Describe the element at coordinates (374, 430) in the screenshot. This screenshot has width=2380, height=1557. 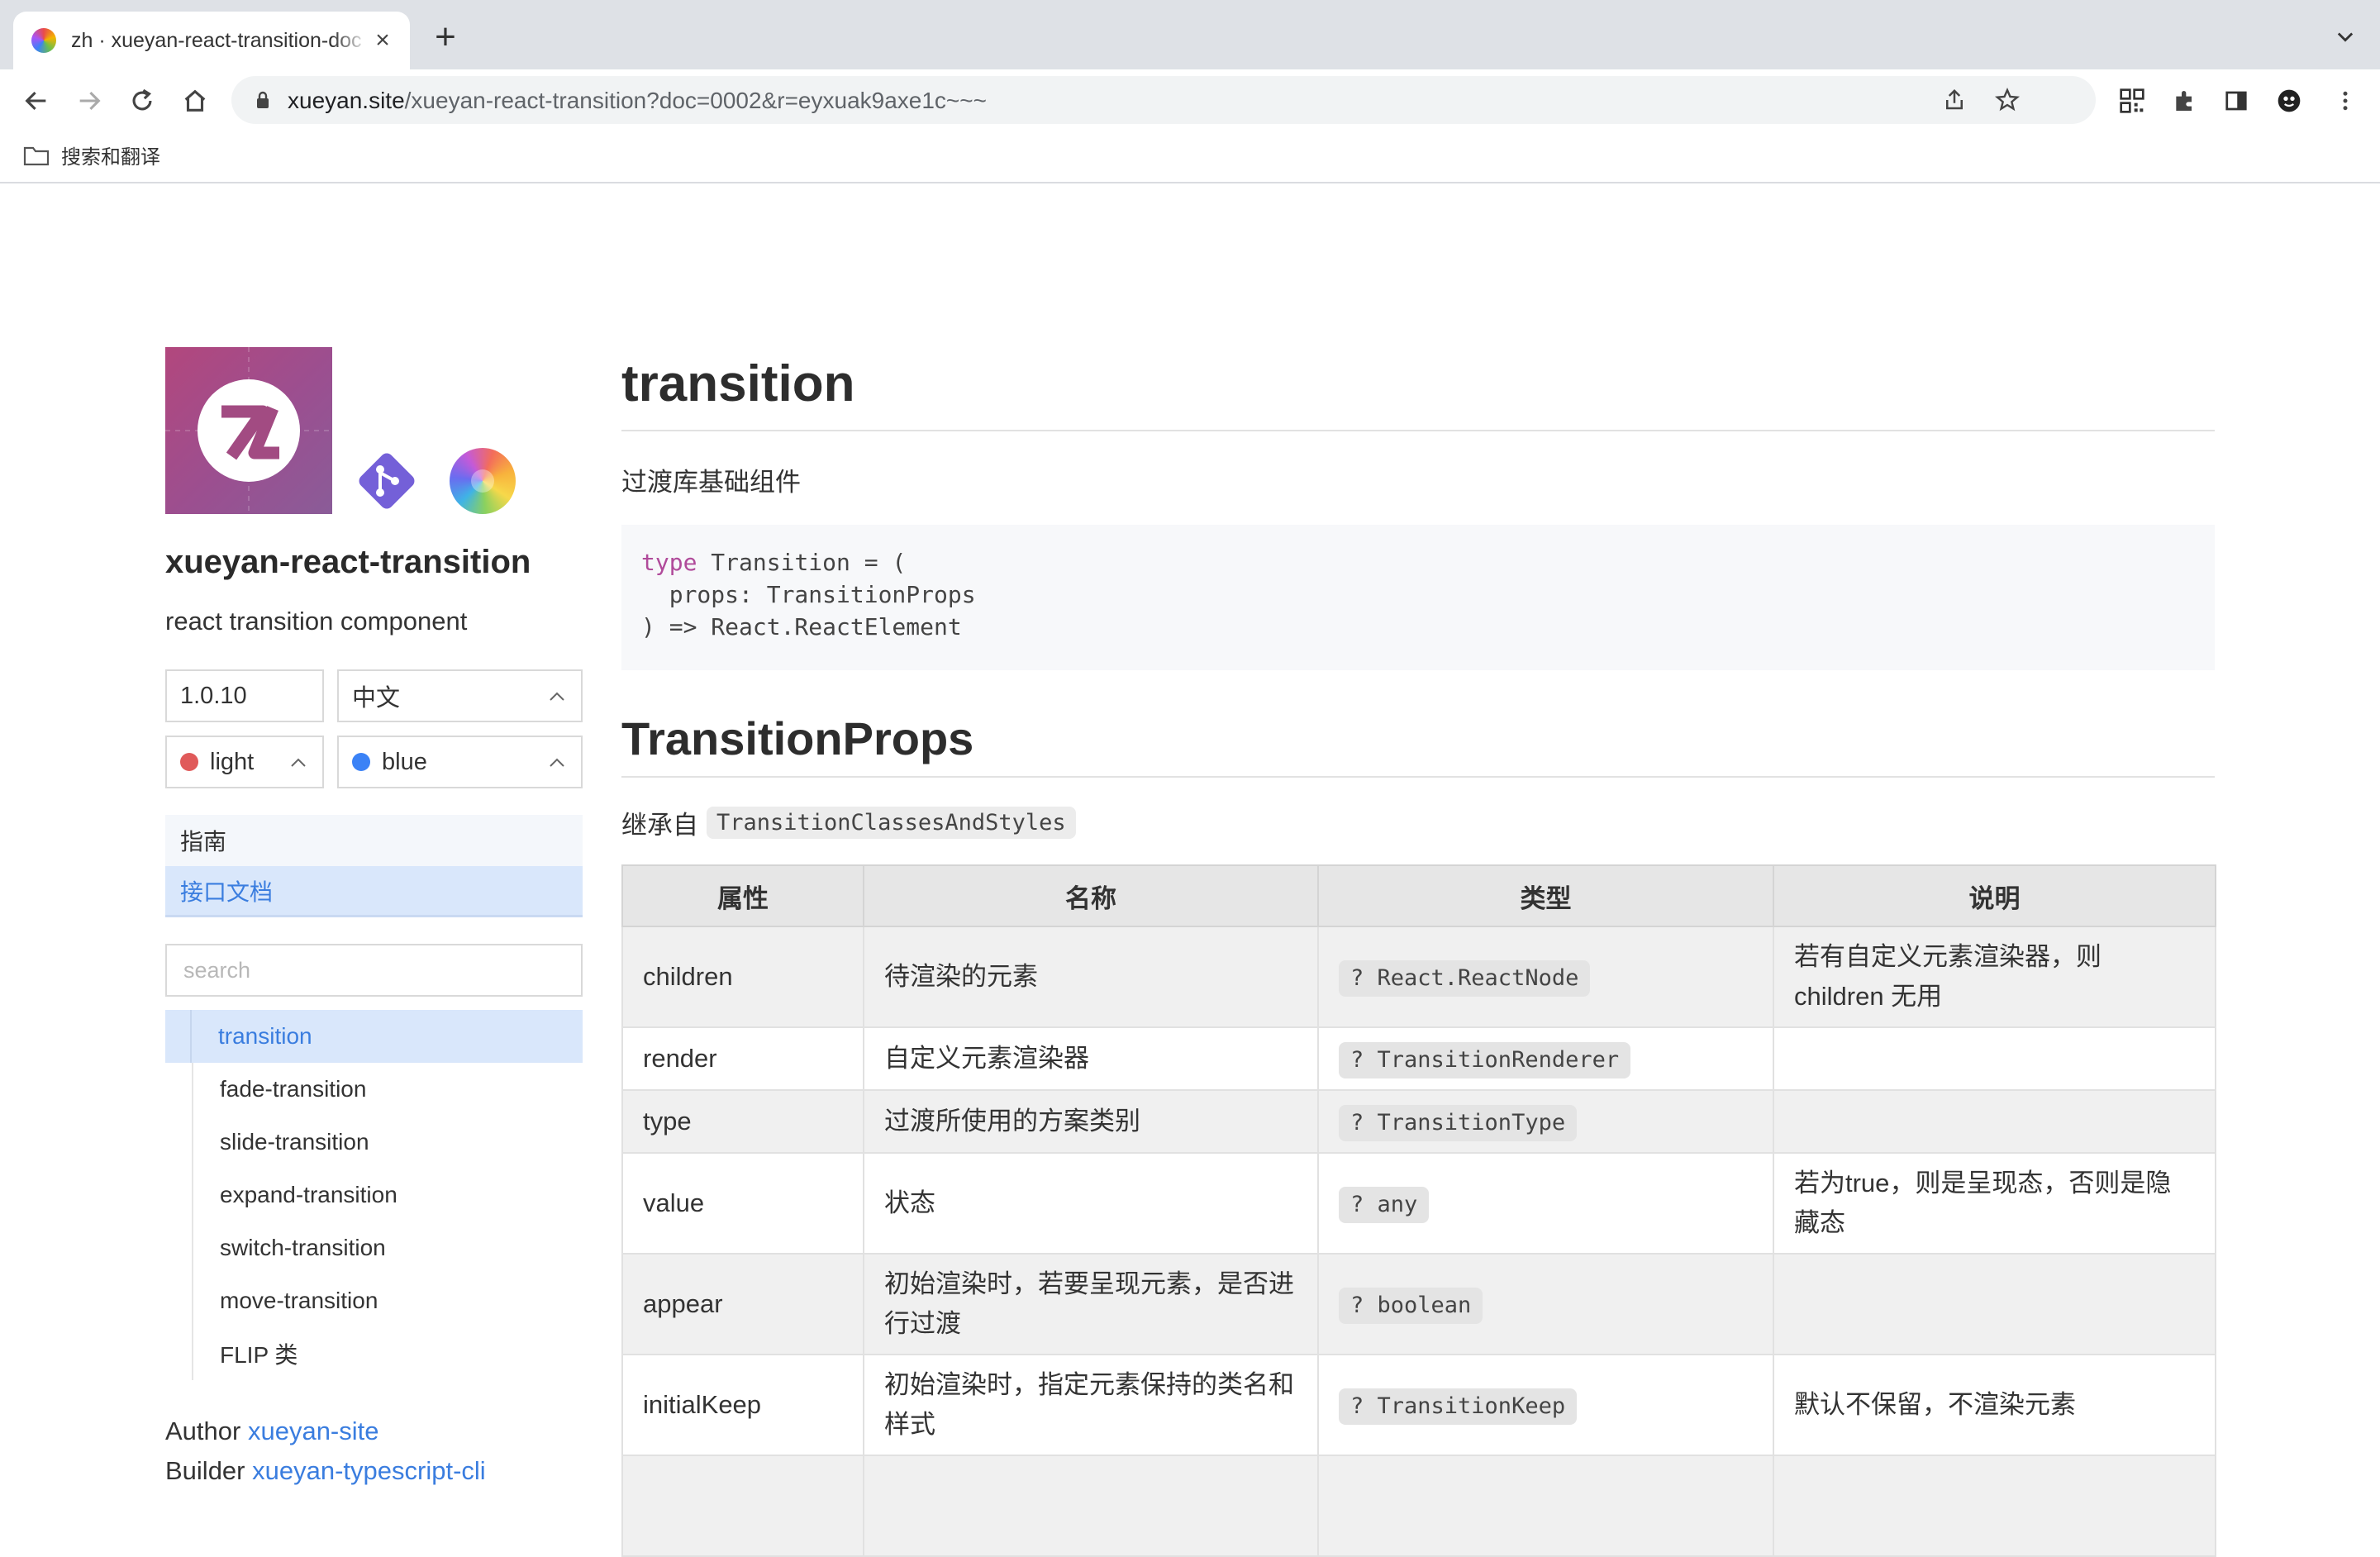
I see `logo-row` at that location.